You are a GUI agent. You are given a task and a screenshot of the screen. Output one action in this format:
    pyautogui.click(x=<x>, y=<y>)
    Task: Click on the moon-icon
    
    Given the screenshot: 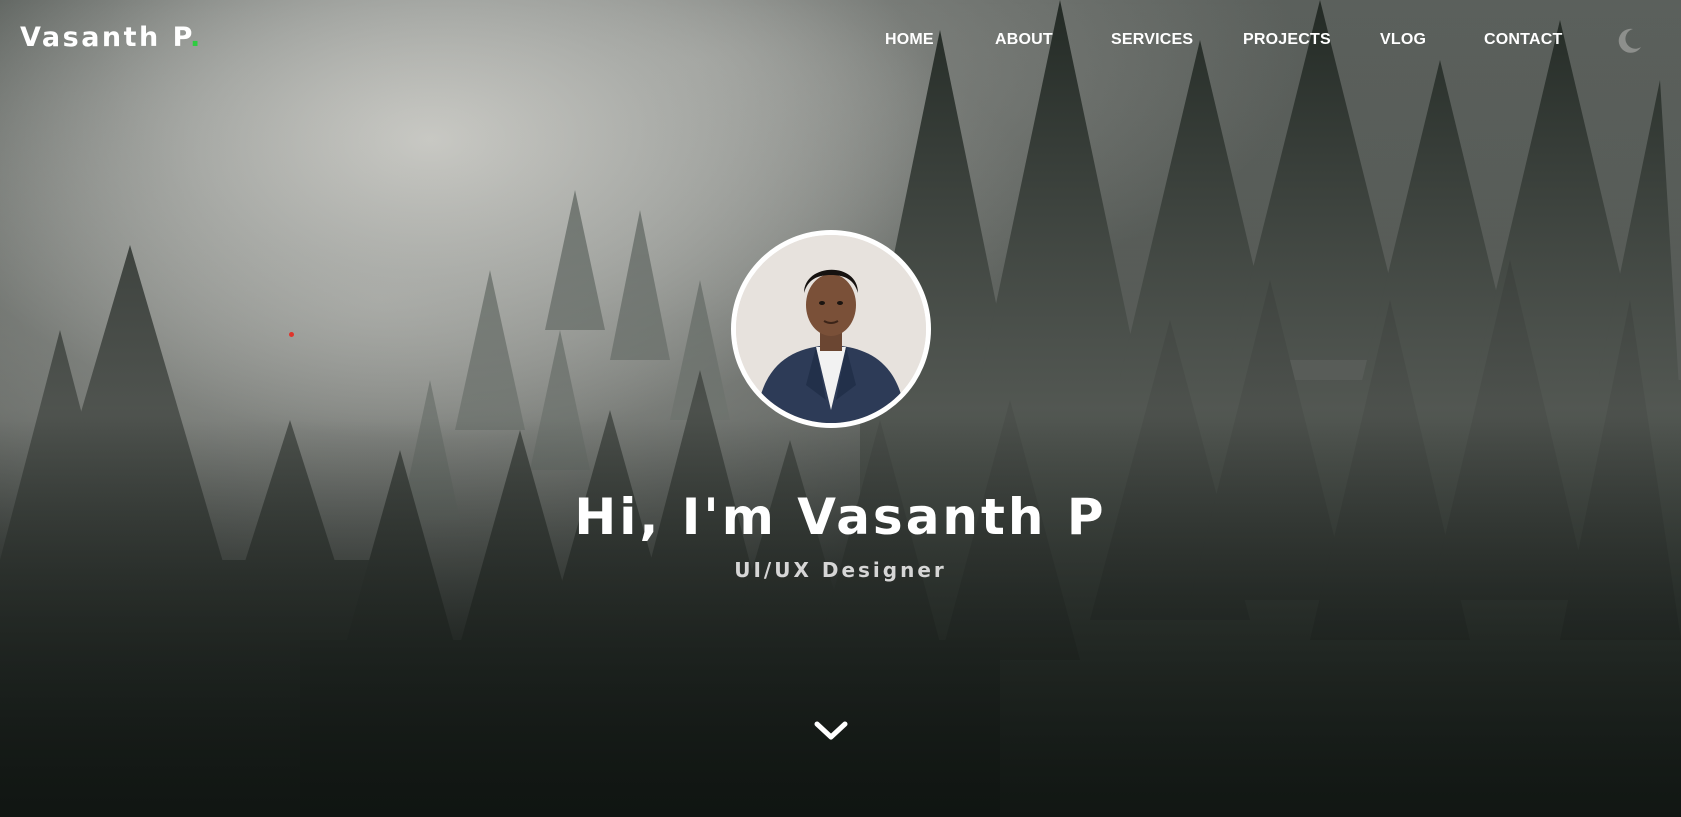 What is the action you would take?
    pyautogui.click(x=1629, y=40)
    